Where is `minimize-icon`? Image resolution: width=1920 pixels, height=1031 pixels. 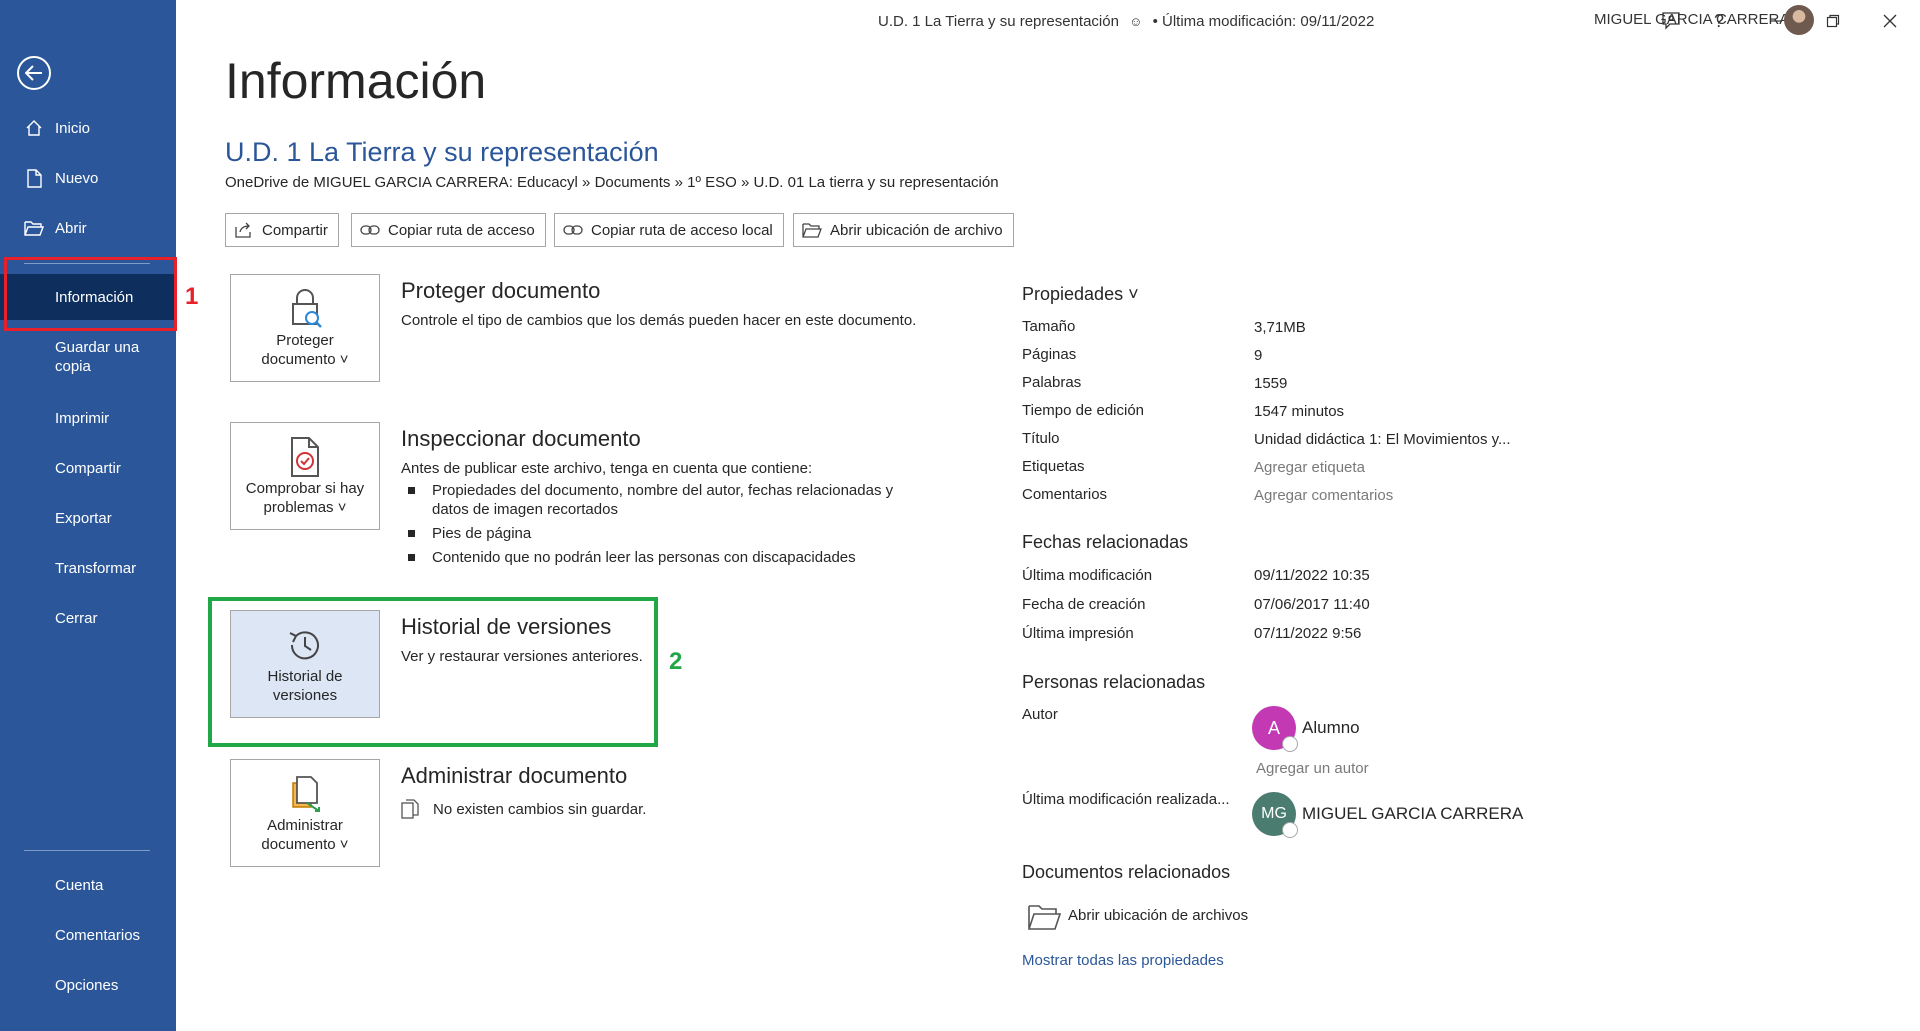 minimize-icon is located at coordinates (1776, 21).